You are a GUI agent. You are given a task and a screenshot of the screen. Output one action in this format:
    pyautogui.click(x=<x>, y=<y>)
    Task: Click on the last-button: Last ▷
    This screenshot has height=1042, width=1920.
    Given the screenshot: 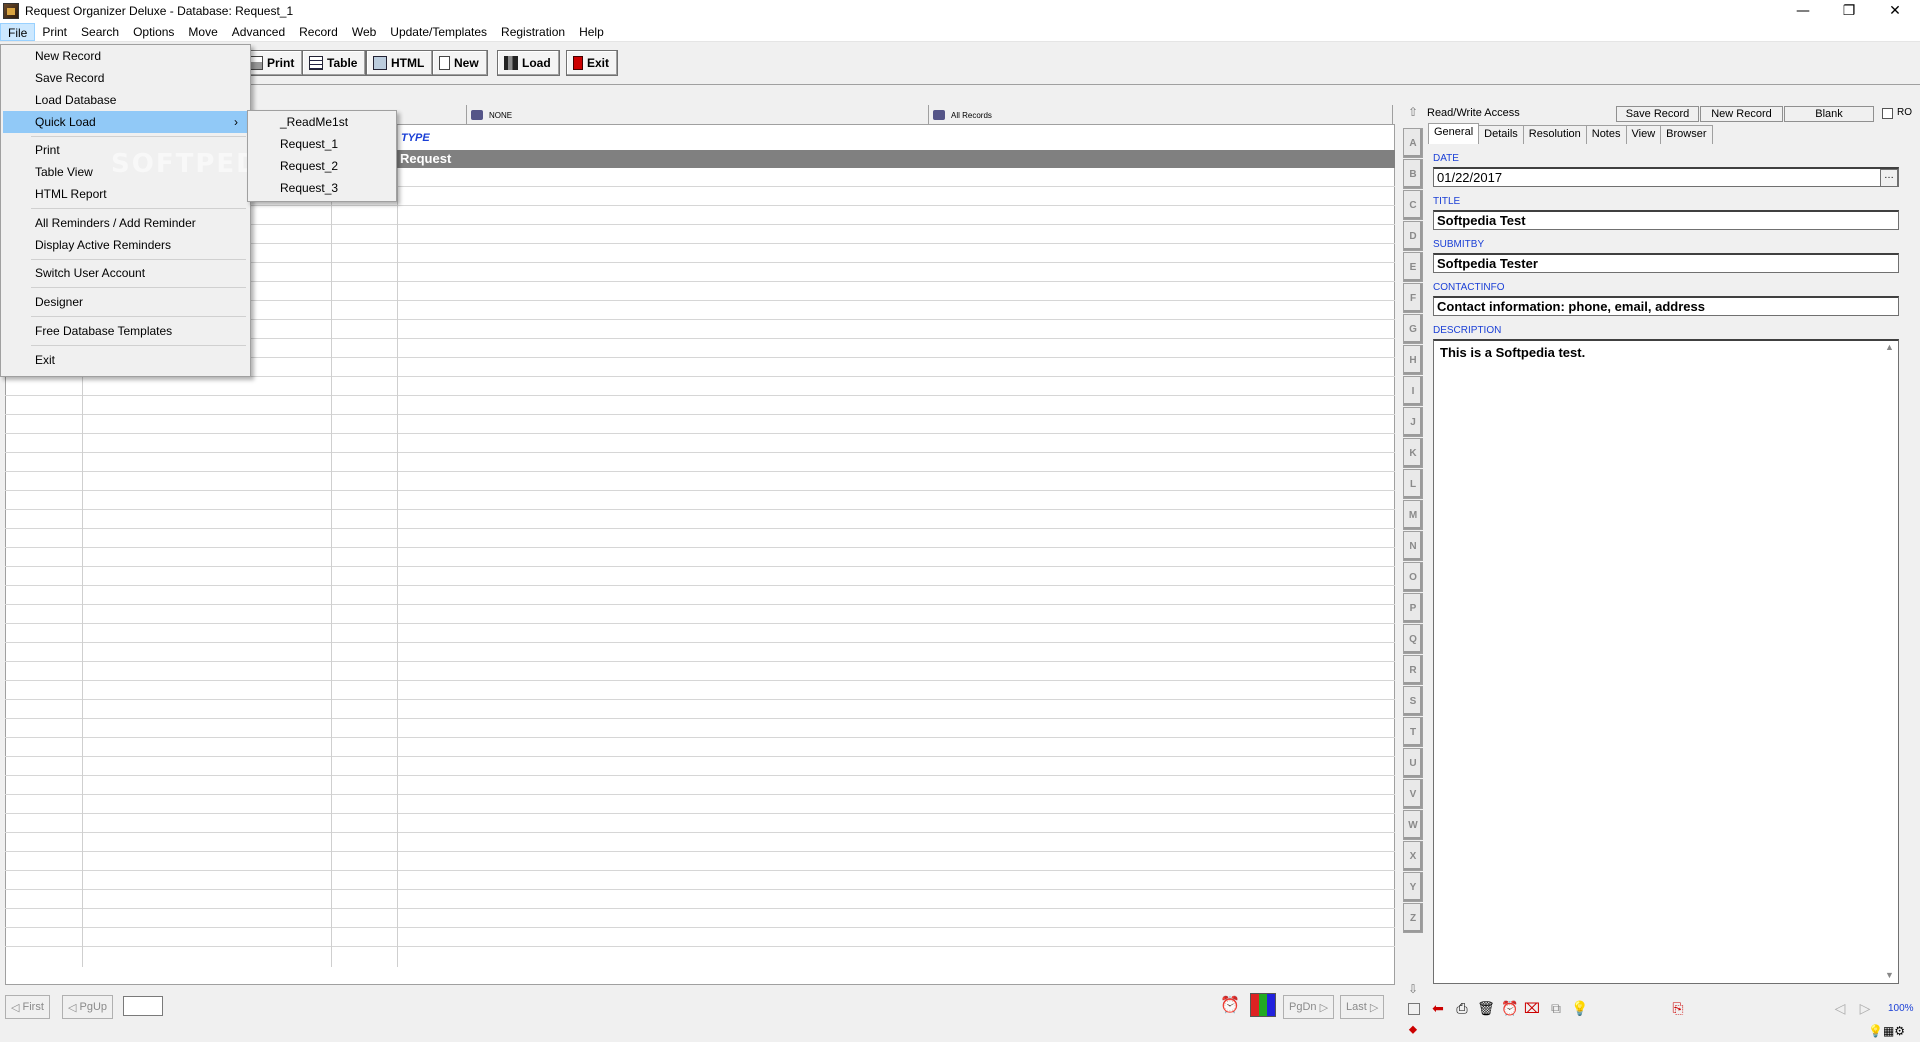 What is the action you would take?
    pyautogui.click(x=1362, y=1007)
    